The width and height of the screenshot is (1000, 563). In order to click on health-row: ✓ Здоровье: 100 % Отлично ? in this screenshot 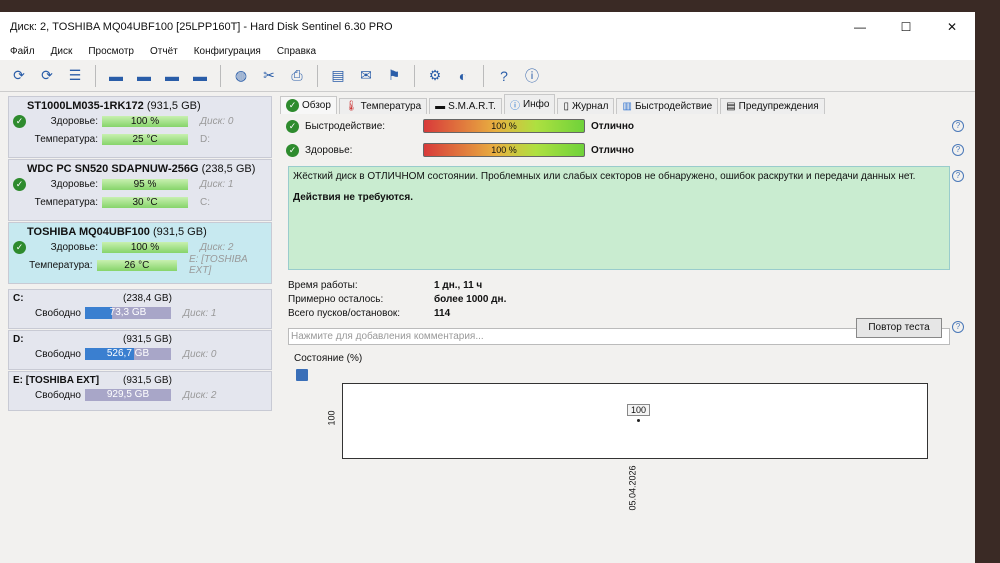, I will do `click(625, 150)`.